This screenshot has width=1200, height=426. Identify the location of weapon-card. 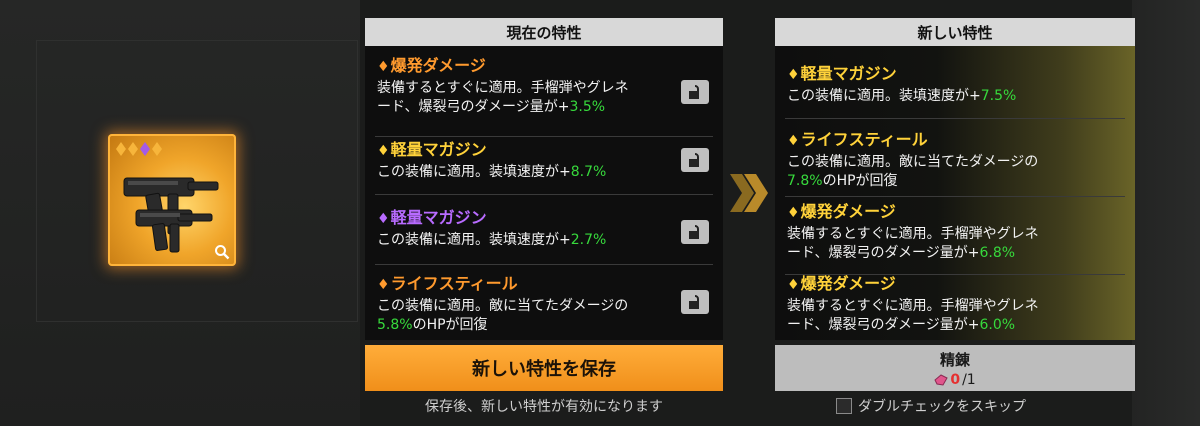
(172, 200).